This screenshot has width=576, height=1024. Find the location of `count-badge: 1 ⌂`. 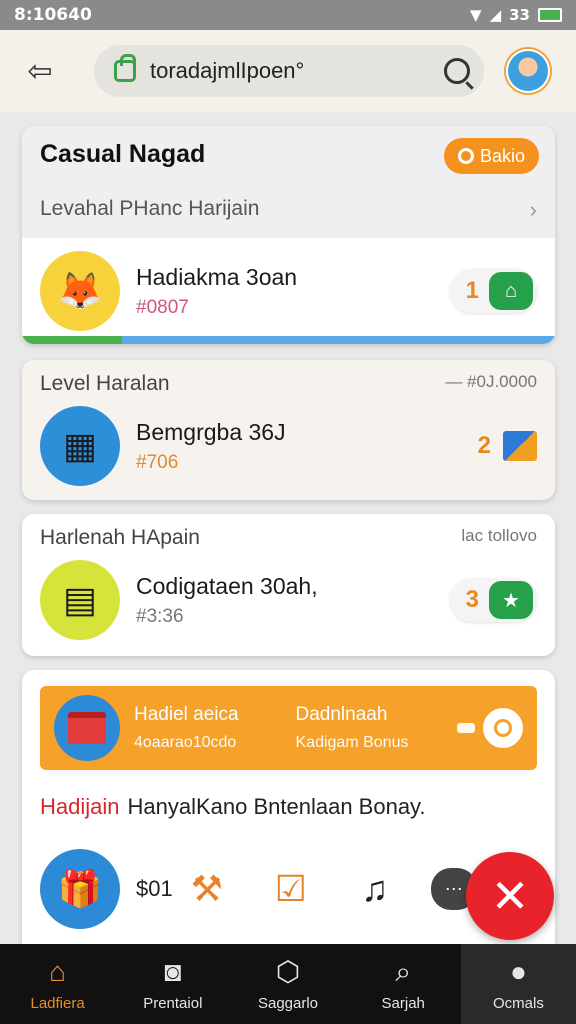

count-badge: 1 ⌂ is located at coordinates (493, 291).